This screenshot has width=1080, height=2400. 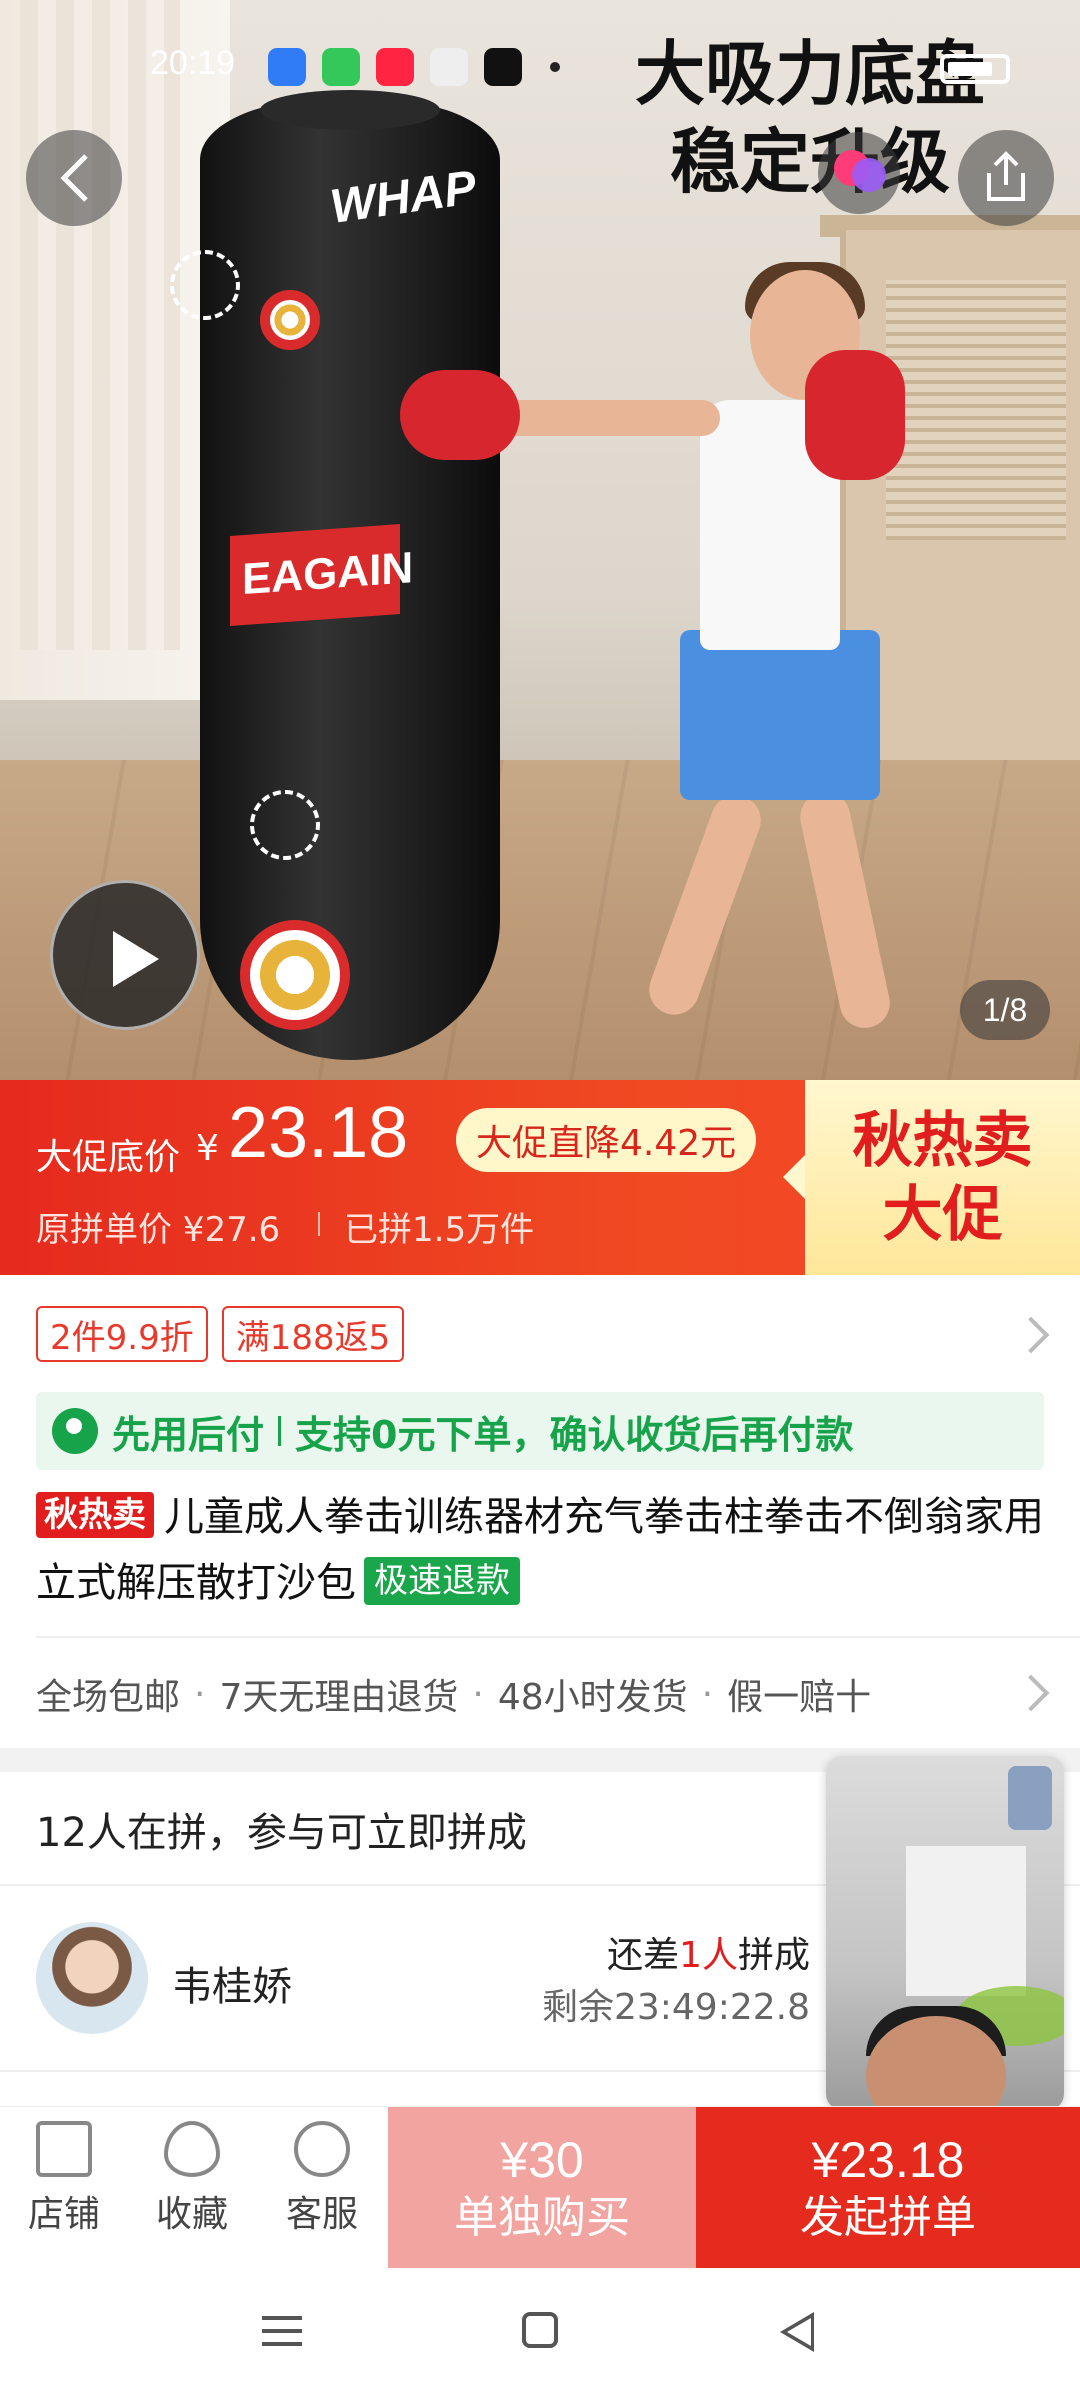 I want to click on image-counter: 1/8, so click(x=1005, y=1010).